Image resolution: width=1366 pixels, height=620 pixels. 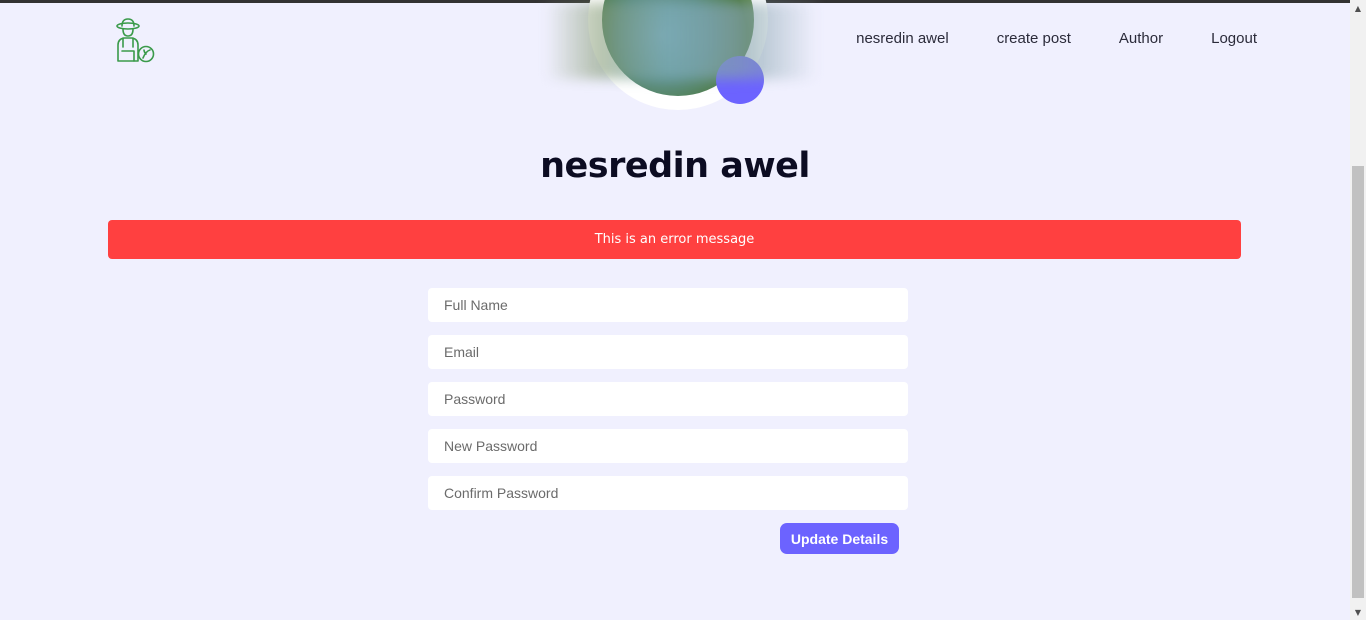 I want to click on profile-update-form, so click(x=668, y=405).